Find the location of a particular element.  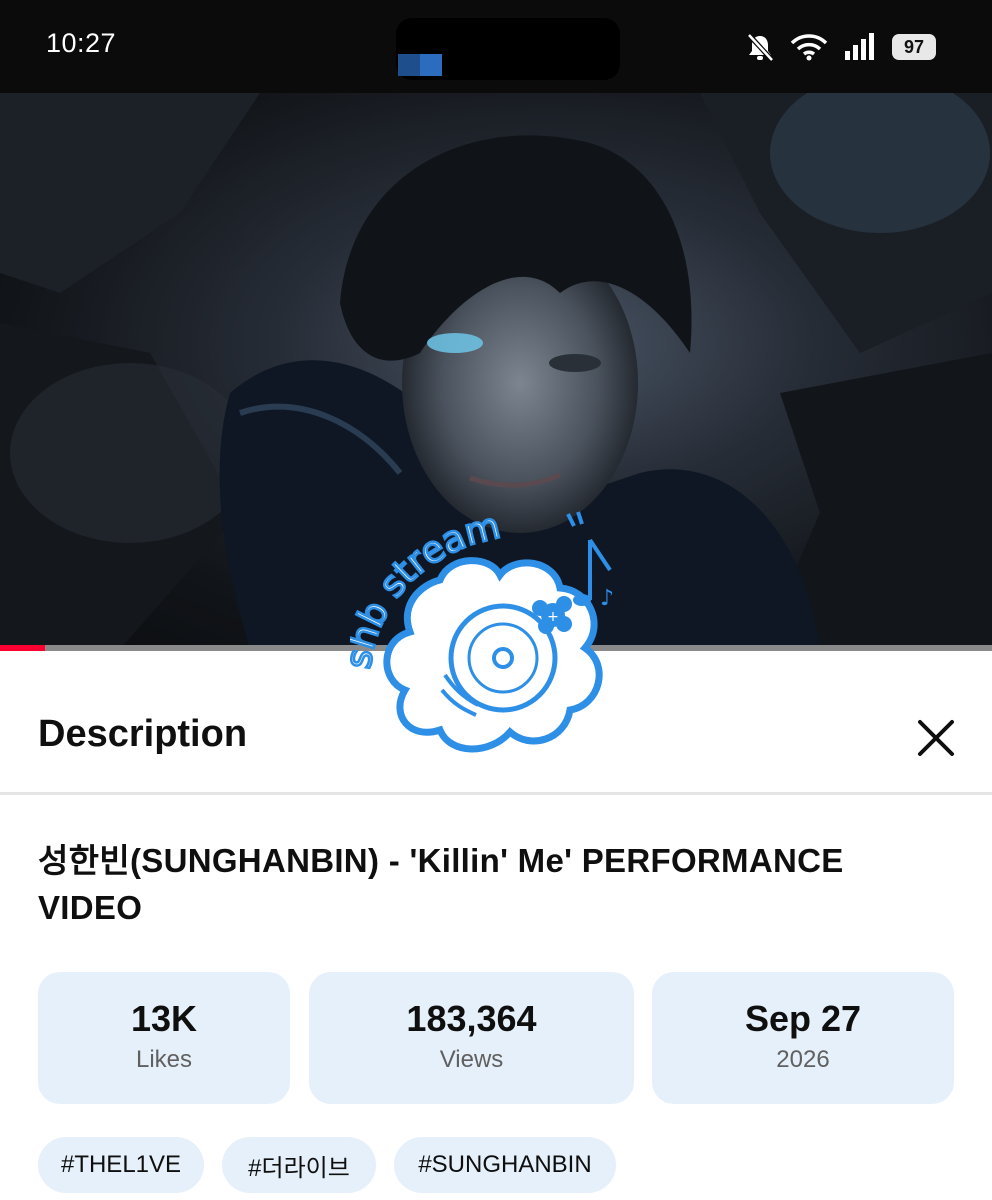

status-time: 10:27 is located at coordinates (81, 43).